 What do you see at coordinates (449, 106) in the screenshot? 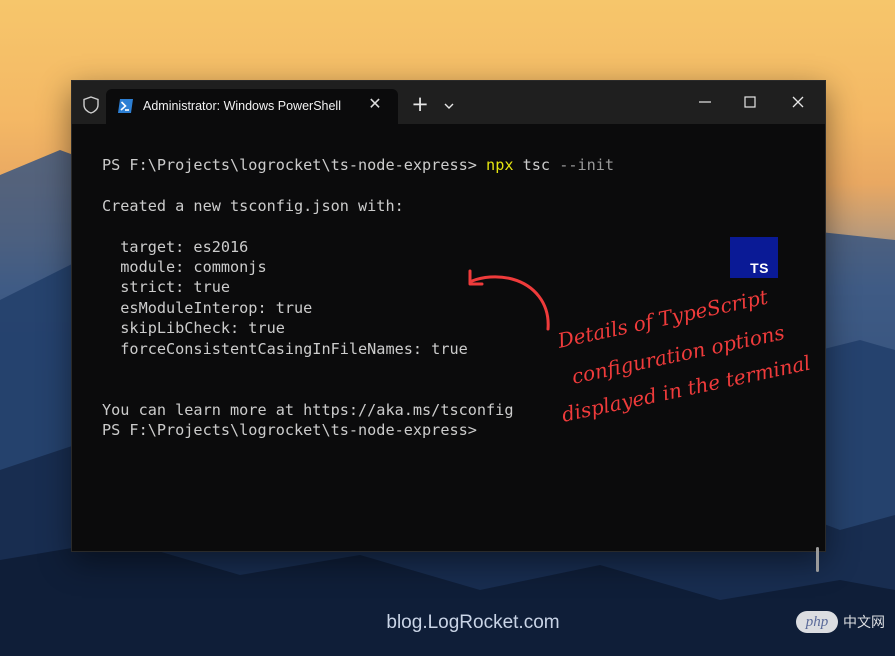
I see `chevron-down-icon` at bounding box center [449, 106].